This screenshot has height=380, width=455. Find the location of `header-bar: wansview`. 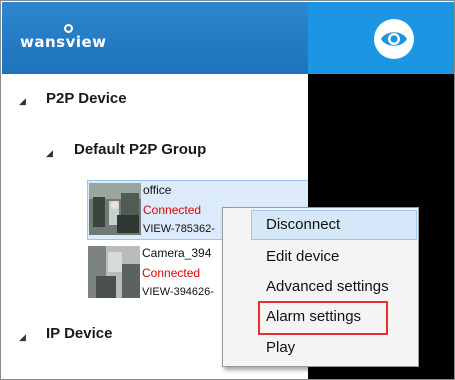

header-bar: wansview is located at coordinates (155, 38).